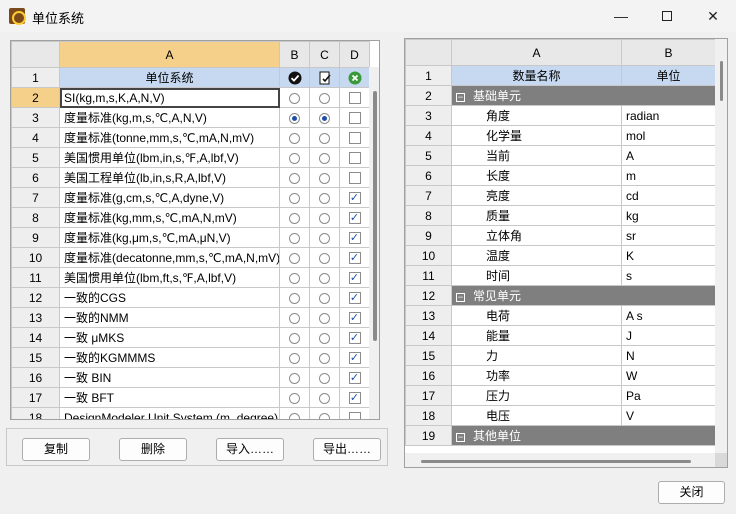 The width and height of the screenshot is (736, 514). What do you see at coordinates (190, 397) in the screenshot?
I see `table-row: 17 一致 BFT ✓` at bounding box center [190, 397].